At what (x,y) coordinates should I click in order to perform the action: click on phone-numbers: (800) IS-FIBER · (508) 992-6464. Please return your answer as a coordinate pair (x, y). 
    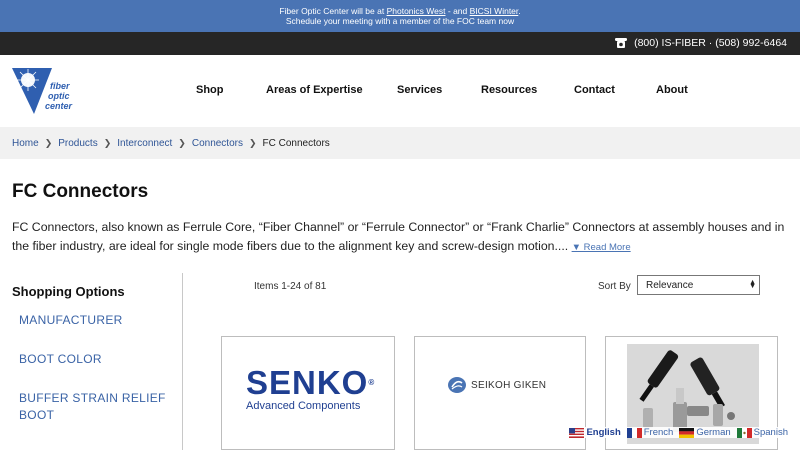
    Looking at the image, I should click on (710, 43).